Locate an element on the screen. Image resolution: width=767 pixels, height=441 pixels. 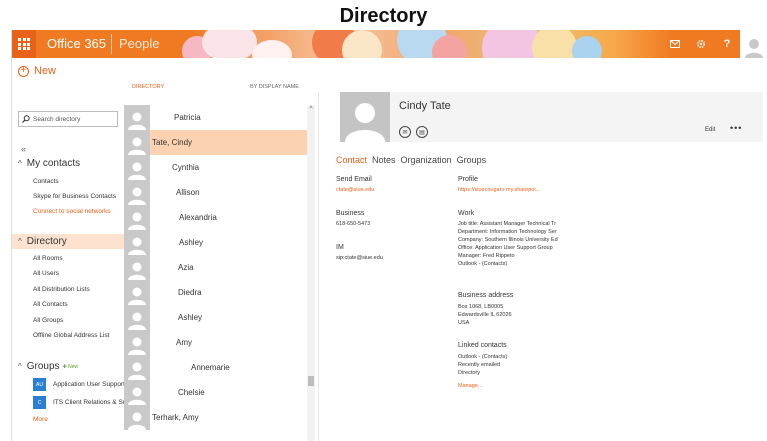
list-item: Terhark, Amy is located at coordinates (215, 417).